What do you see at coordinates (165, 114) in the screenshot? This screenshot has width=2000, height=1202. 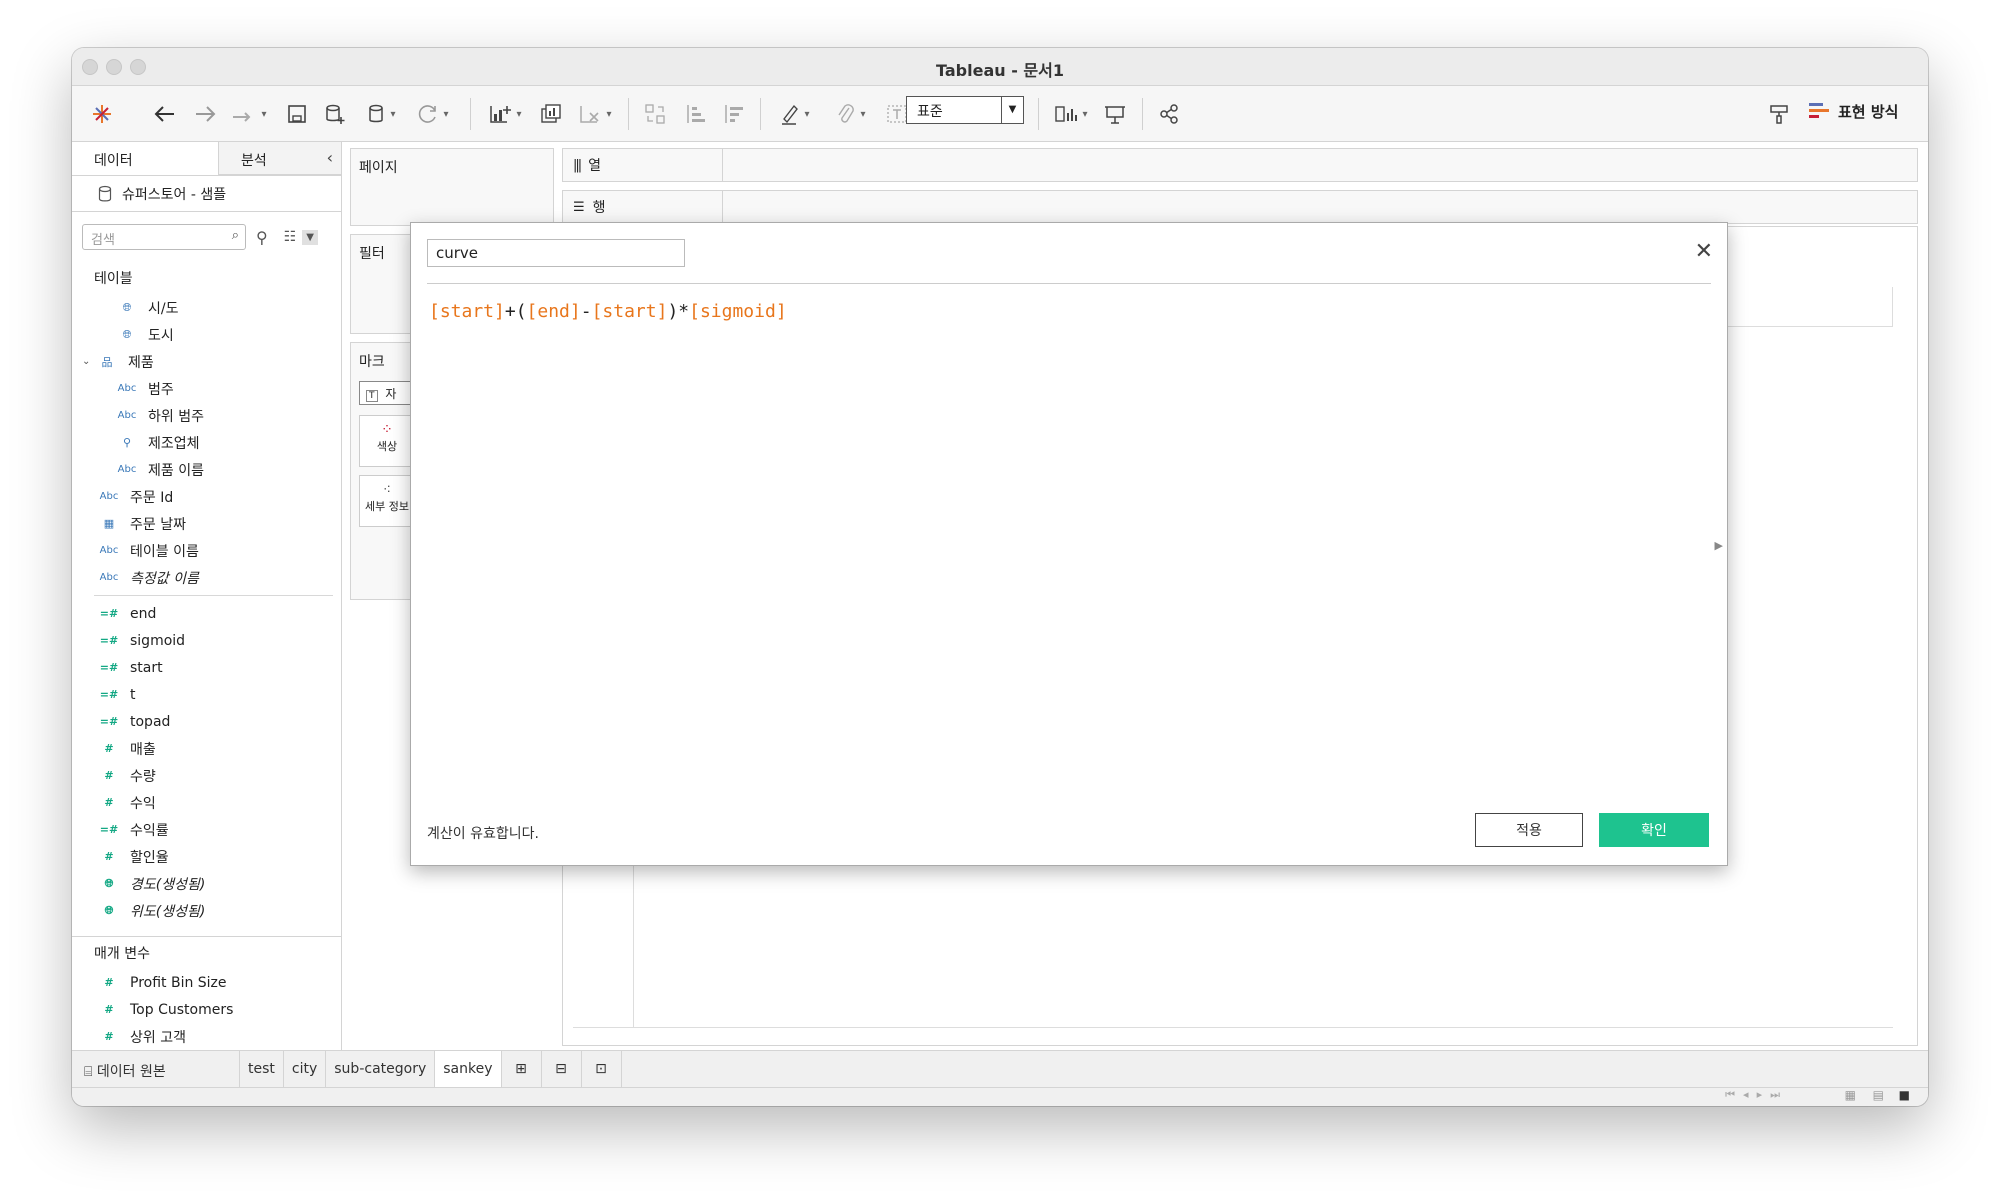 I see `back-arrow-icon` at bounding box center [165, 114].